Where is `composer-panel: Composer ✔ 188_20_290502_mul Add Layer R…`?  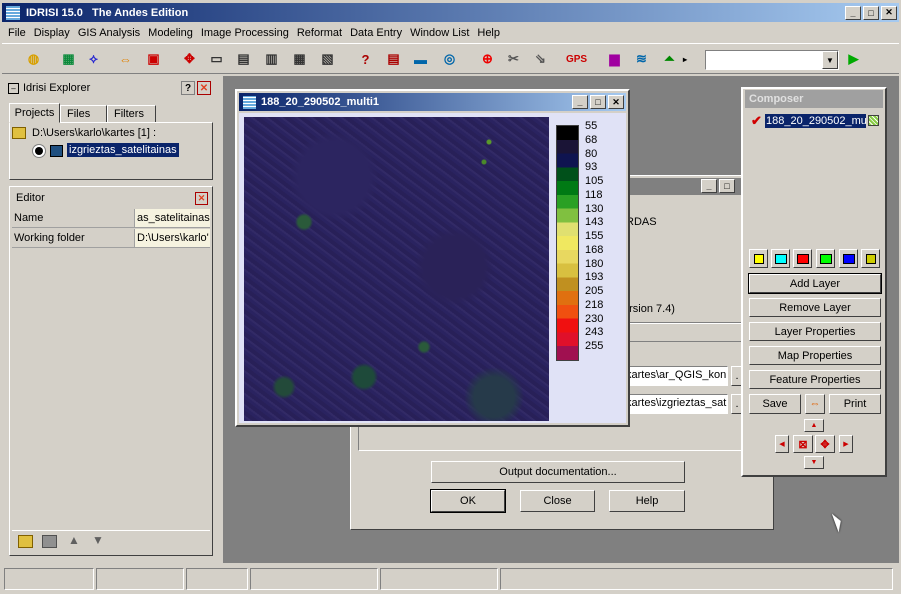 composer-panel: Composer ✔ 188_20_290502_mul Add Layer R… is located at coordinates (814, 282).